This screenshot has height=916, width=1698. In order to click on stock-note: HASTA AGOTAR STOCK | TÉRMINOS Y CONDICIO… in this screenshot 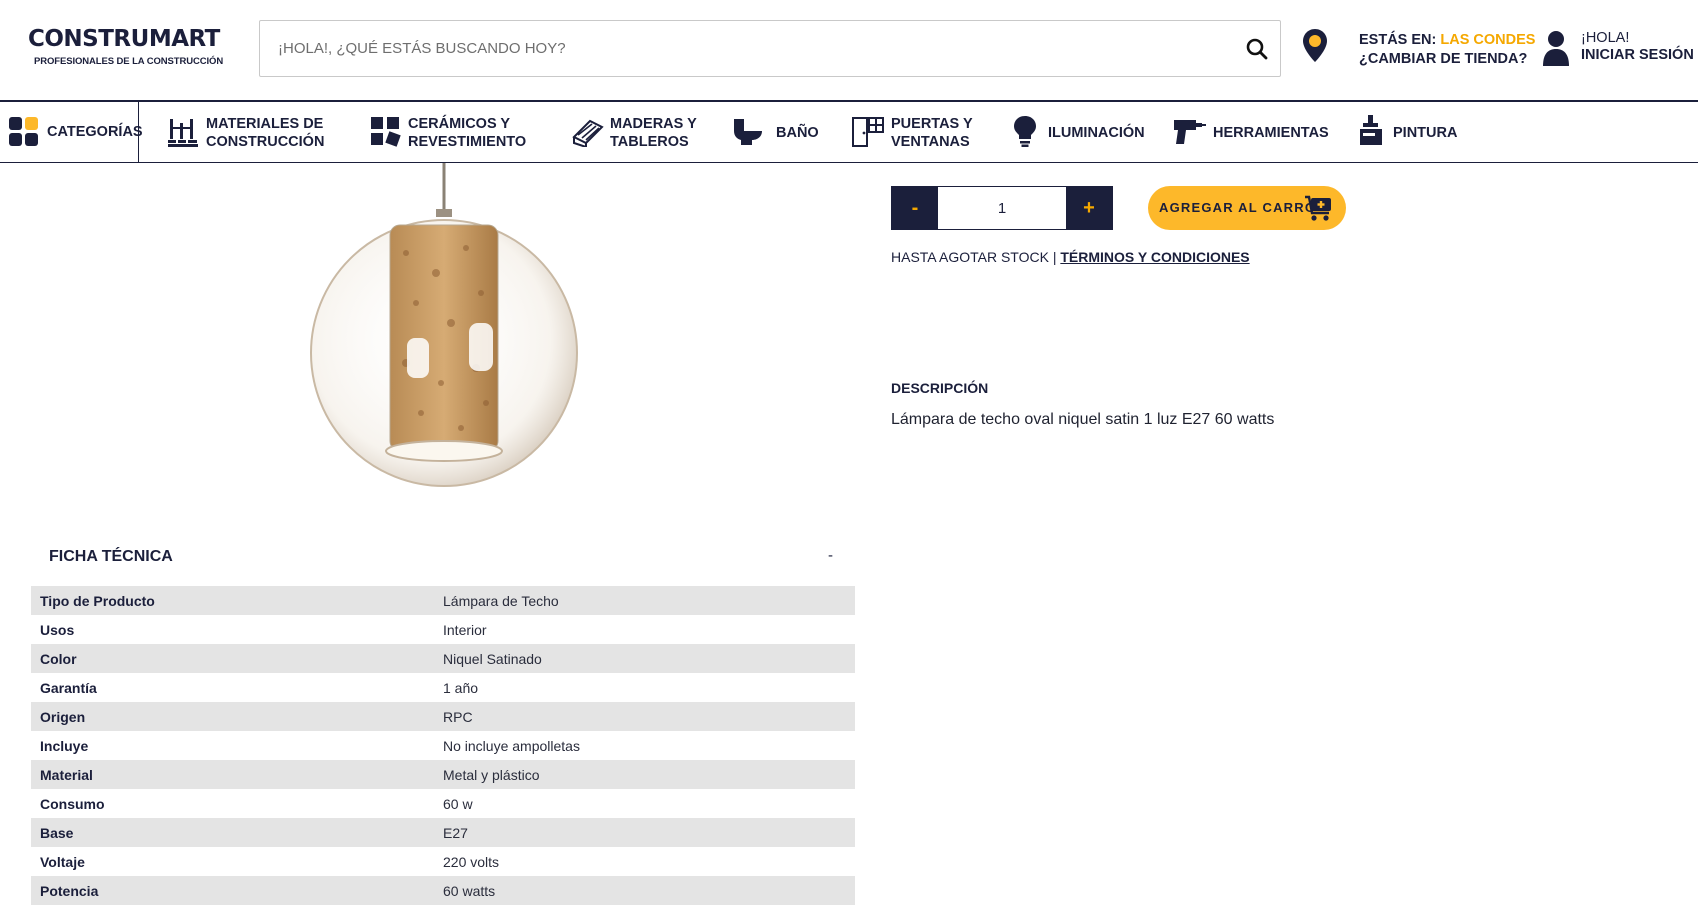, I will do `click(1070, 257)`.